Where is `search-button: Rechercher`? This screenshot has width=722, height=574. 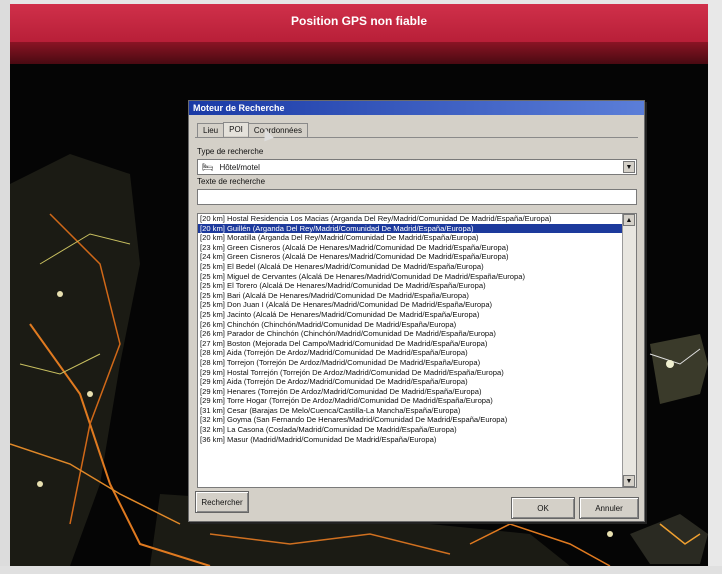
search-button: Rechercher is located at coordinates (222, 502).